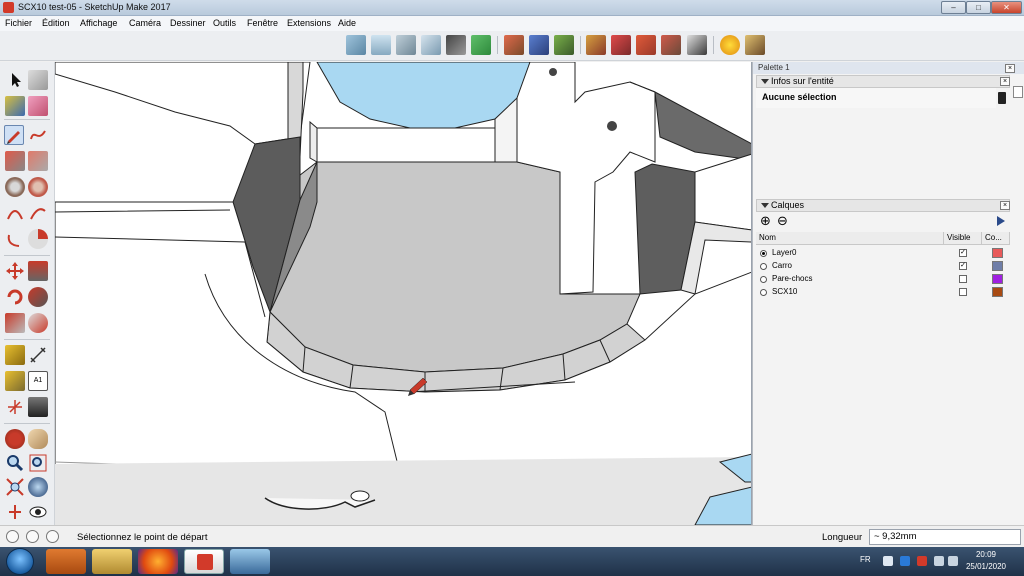 The image size is (1024, 576). Describe the element at coordinates (38, 239) in the screenshot. I see `pie-icon` at that location.